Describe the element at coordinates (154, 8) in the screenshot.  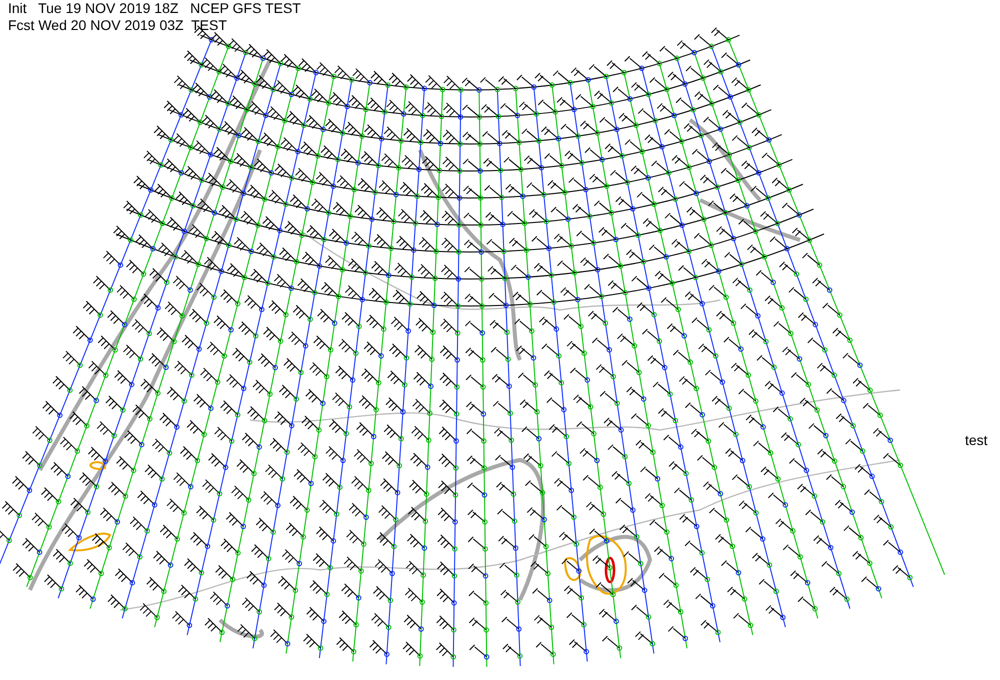
I see `init-time-label: Init Tue 19 NOV 2019 18Z NCEP GFS TEST` at that location.